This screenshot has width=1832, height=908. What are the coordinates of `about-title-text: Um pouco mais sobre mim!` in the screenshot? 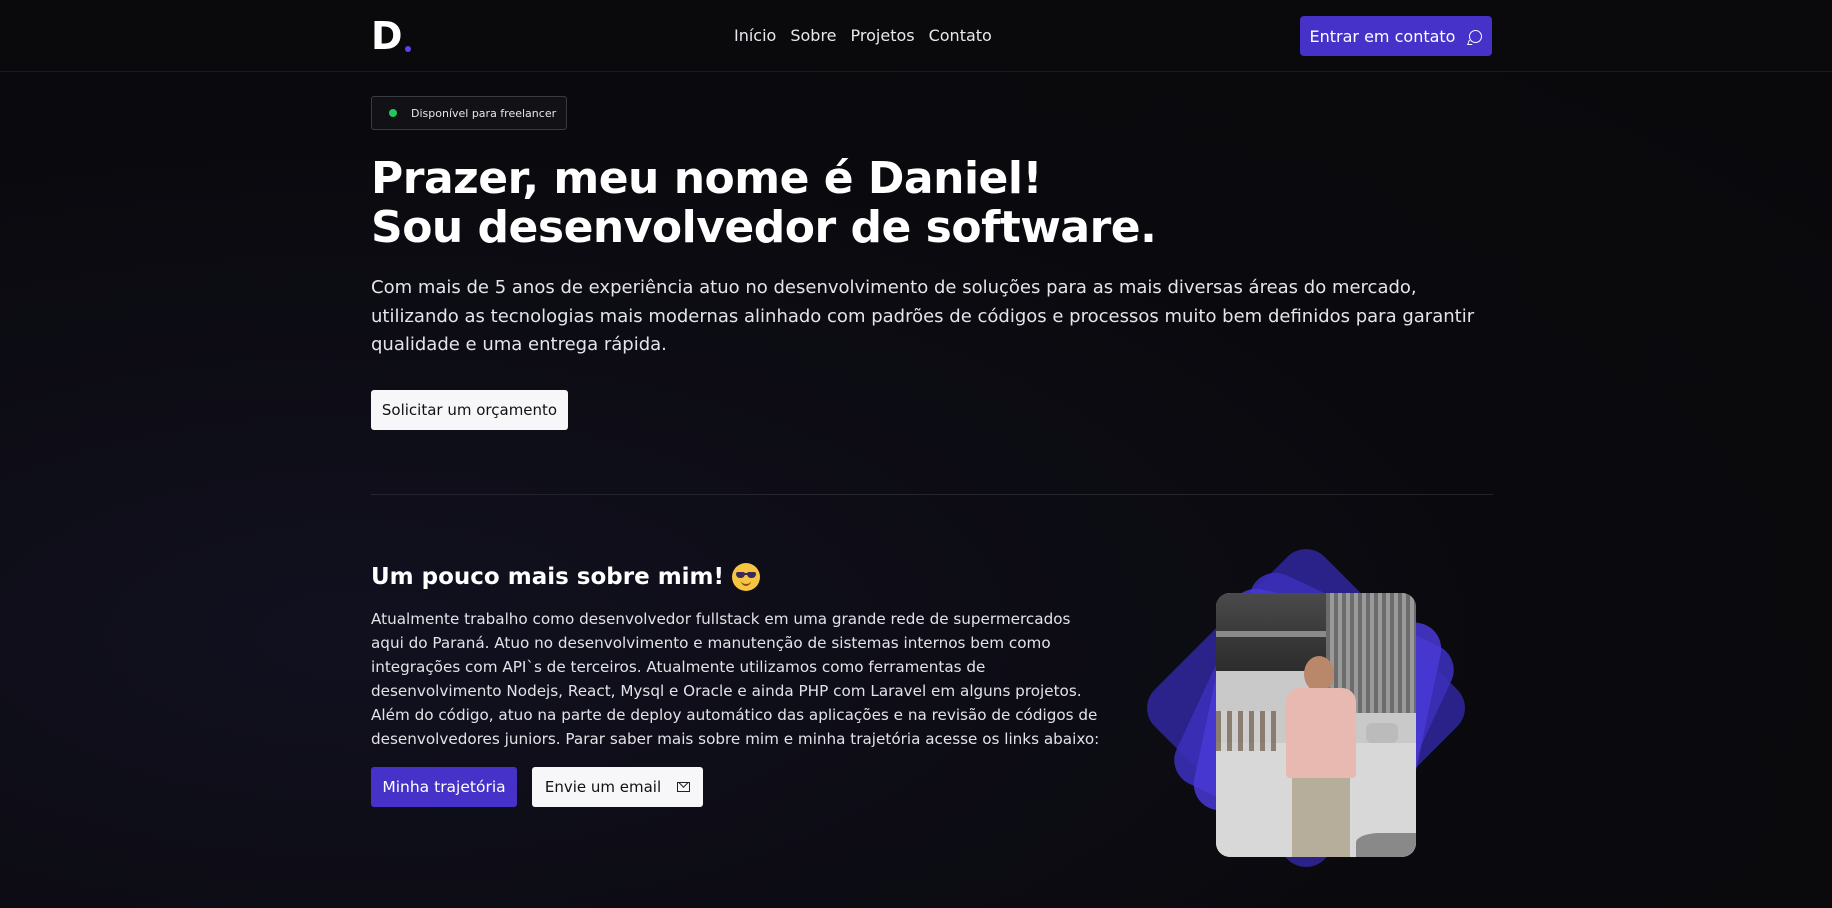 It's located at (548, 577).